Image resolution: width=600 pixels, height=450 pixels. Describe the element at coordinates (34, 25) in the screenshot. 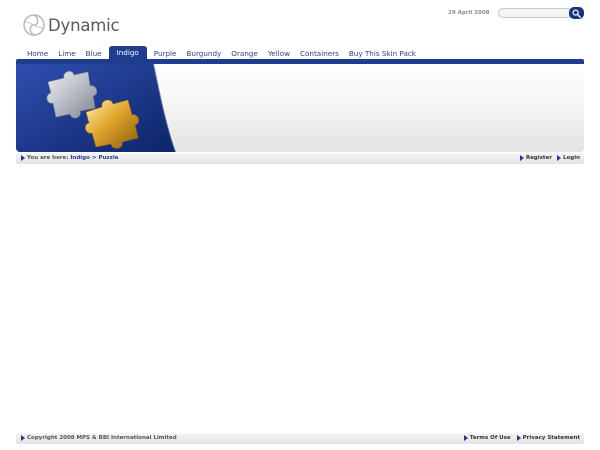

I see `swirl-logo-icon` at that location.